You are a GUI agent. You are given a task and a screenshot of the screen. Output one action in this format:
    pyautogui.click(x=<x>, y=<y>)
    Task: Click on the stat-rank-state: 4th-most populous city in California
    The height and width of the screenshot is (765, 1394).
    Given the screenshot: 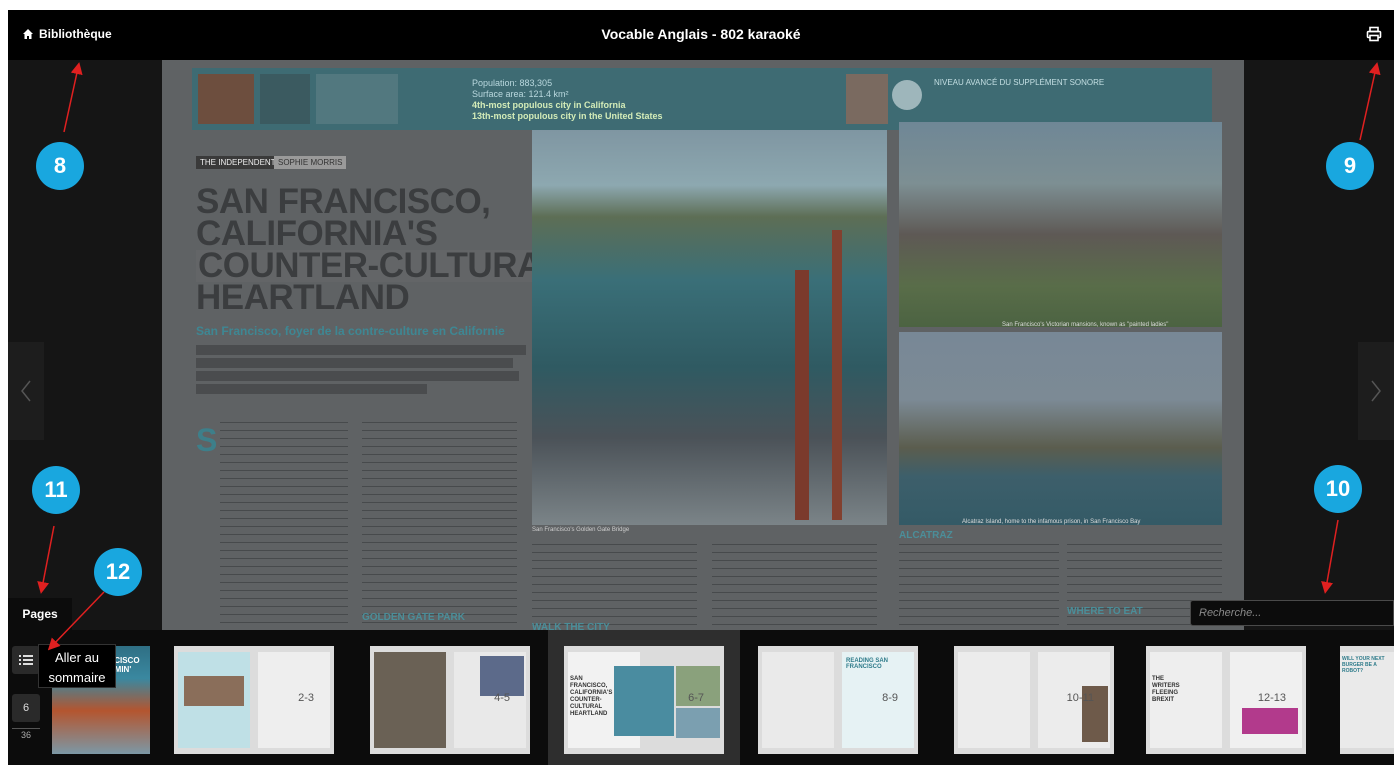 What is the action you would take?
    pyautogui.click(x=549, y=105)
    